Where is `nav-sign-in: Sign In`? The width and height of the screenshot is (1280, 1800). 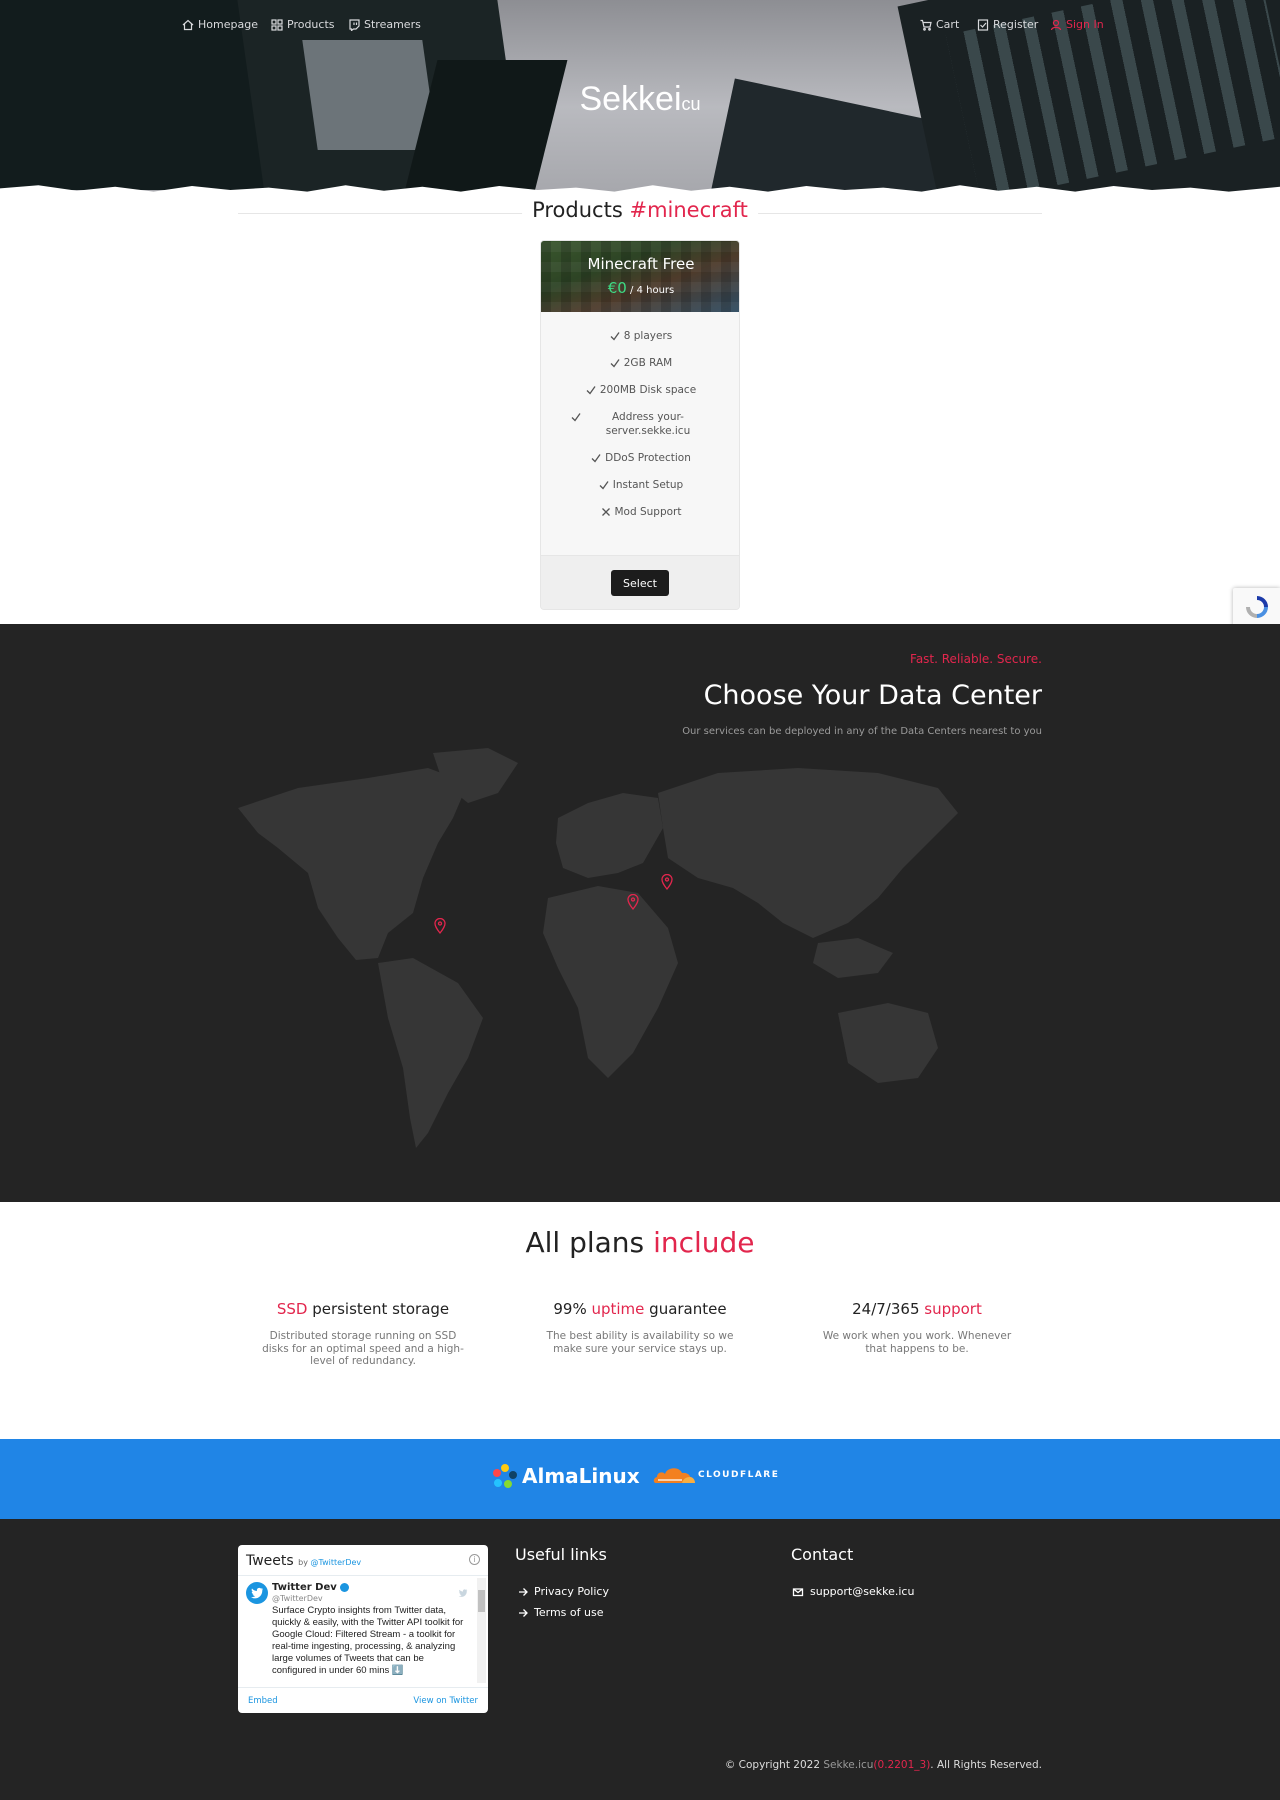
nav-sign-in: Sign In is located at coordinates (1077, 24).